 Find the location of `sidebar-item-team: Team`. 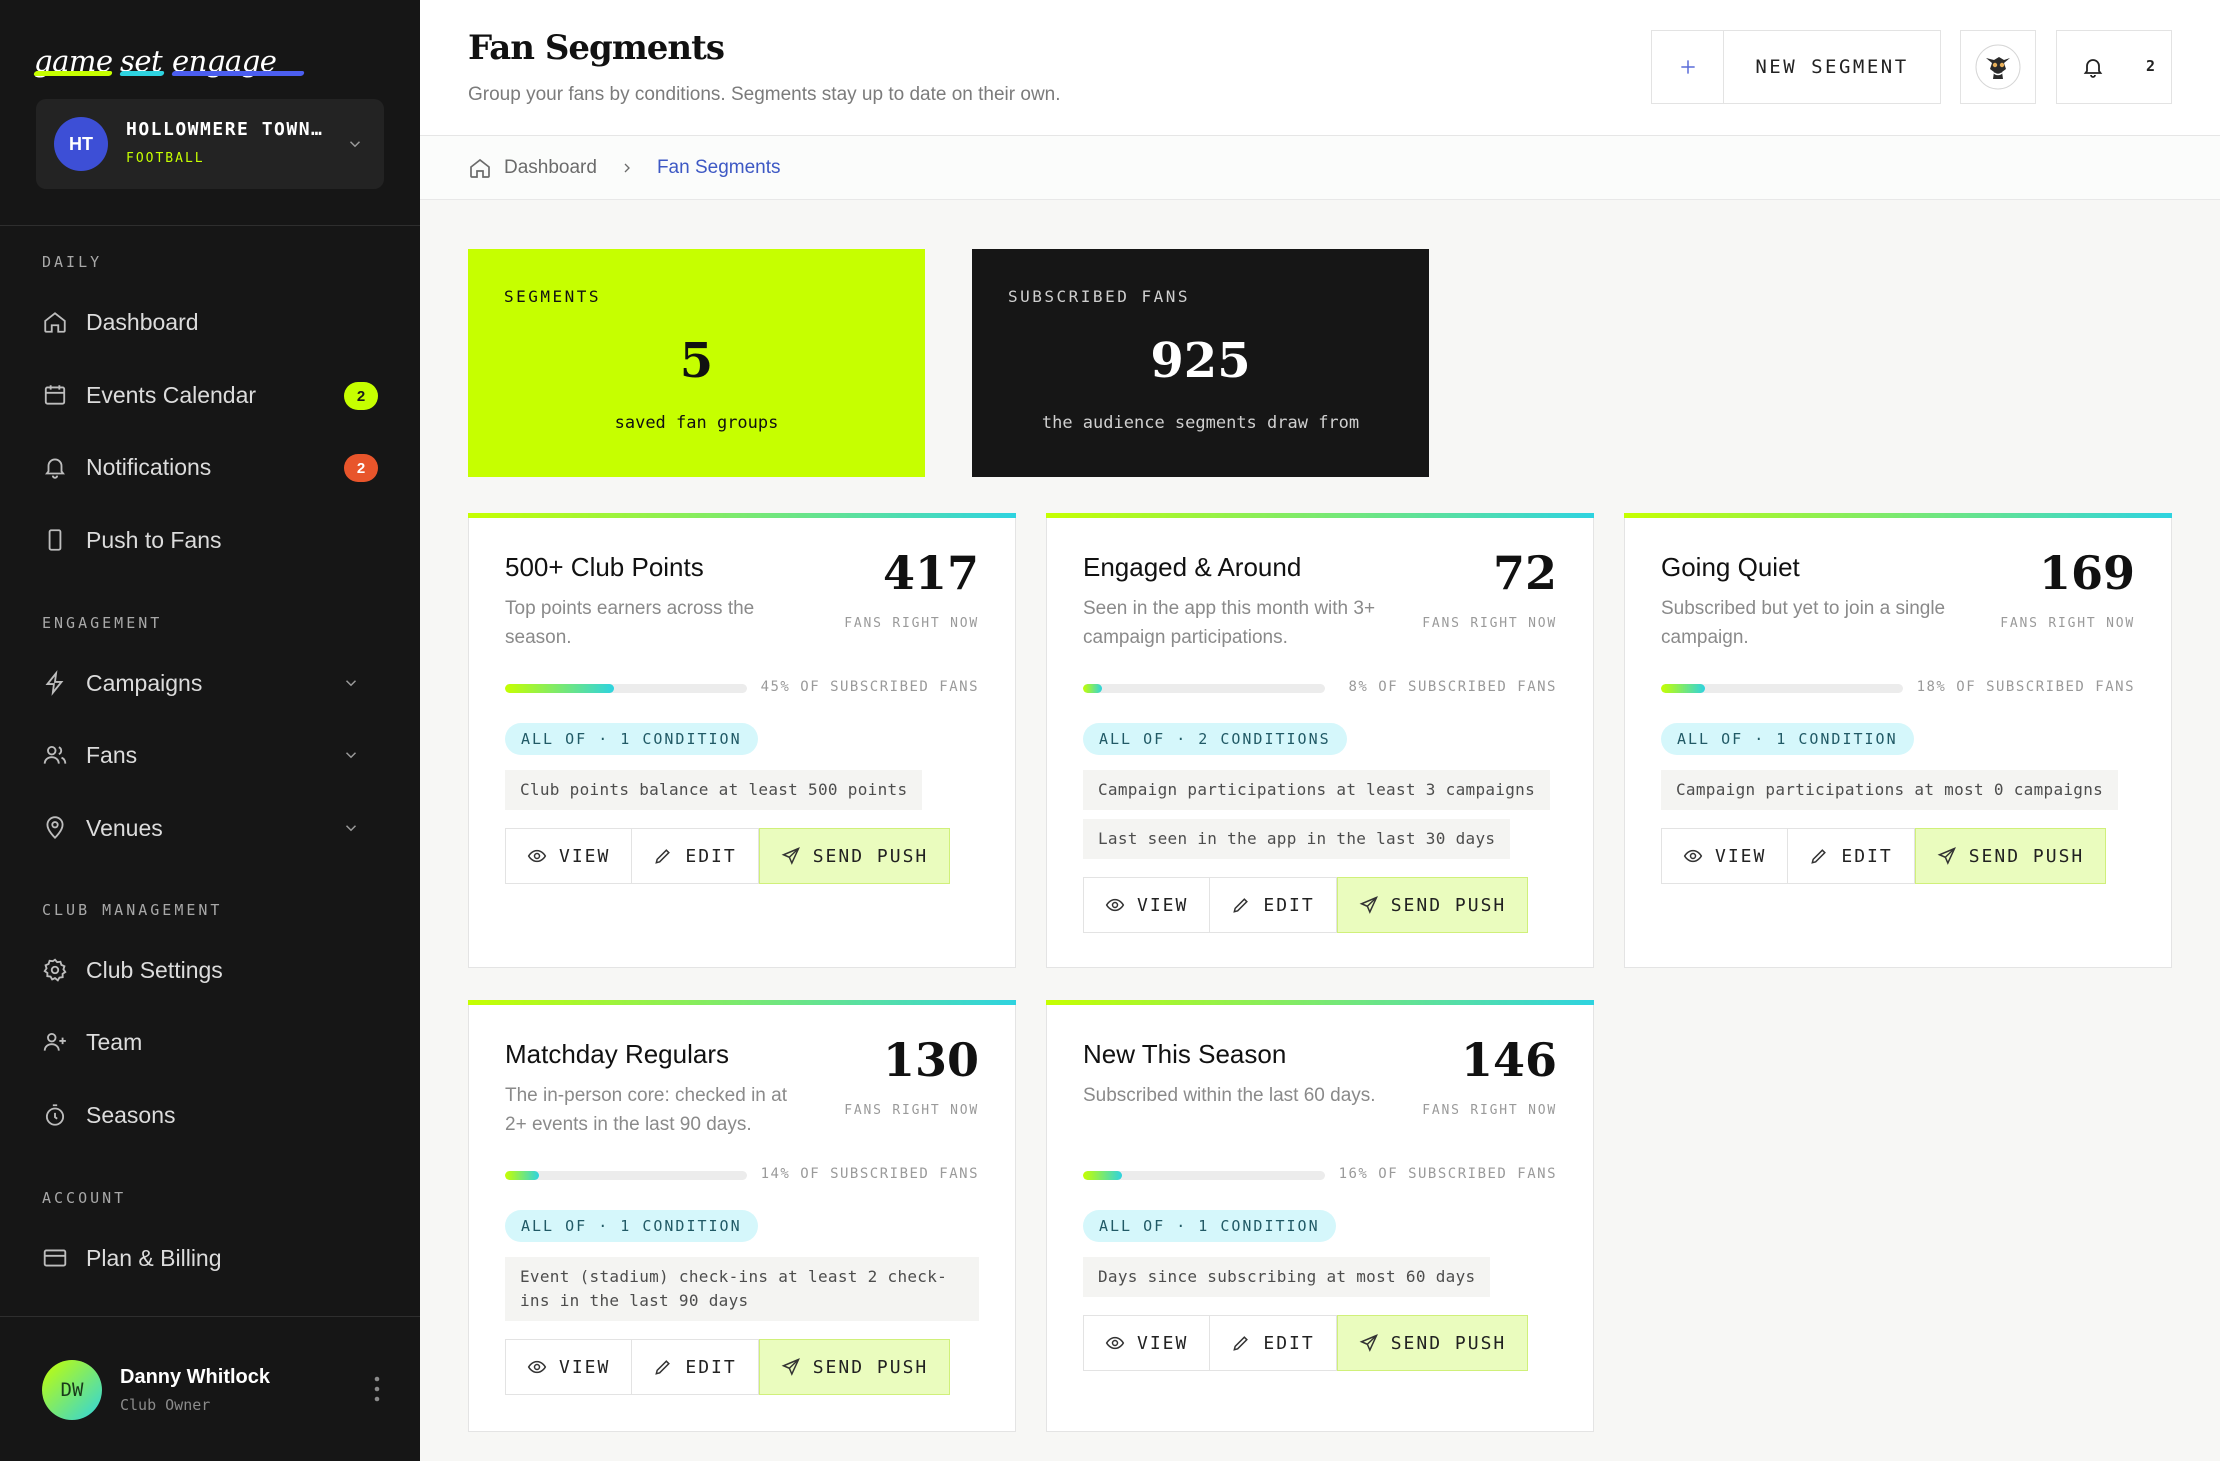

sidebar-item-team: Team is located at coordinates (212, 1042).